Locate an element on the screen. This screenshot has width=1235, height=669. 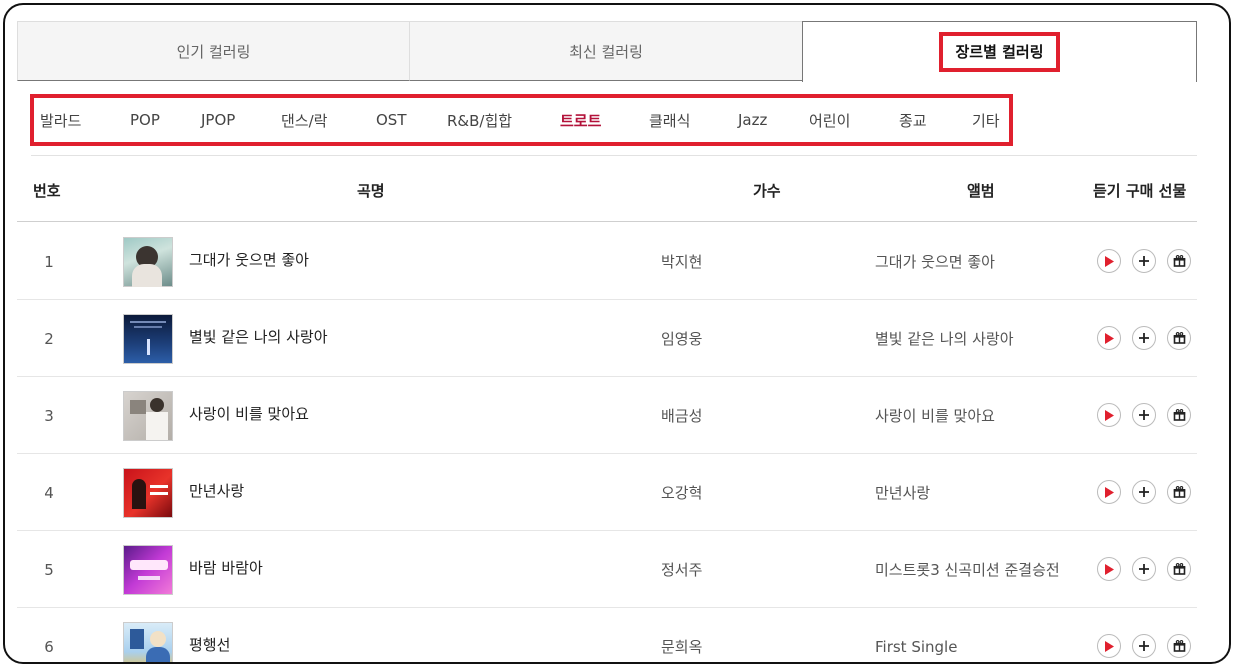
table-header: 번호 곡명 가수 앨범 듣기 구매 선물 is located at coordinates (607, 190).